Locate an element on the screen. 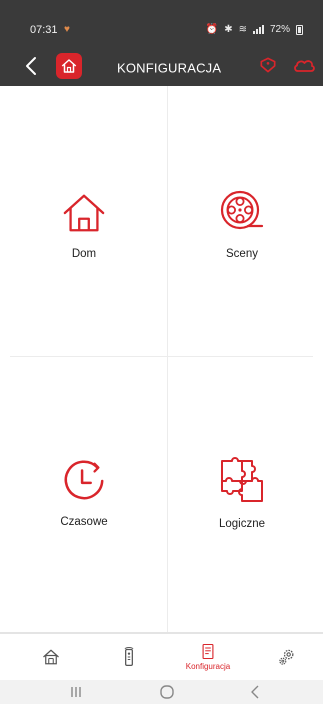 This screenshot has width=323, height=704. divider-vertical is located at coordinates (167, 359).